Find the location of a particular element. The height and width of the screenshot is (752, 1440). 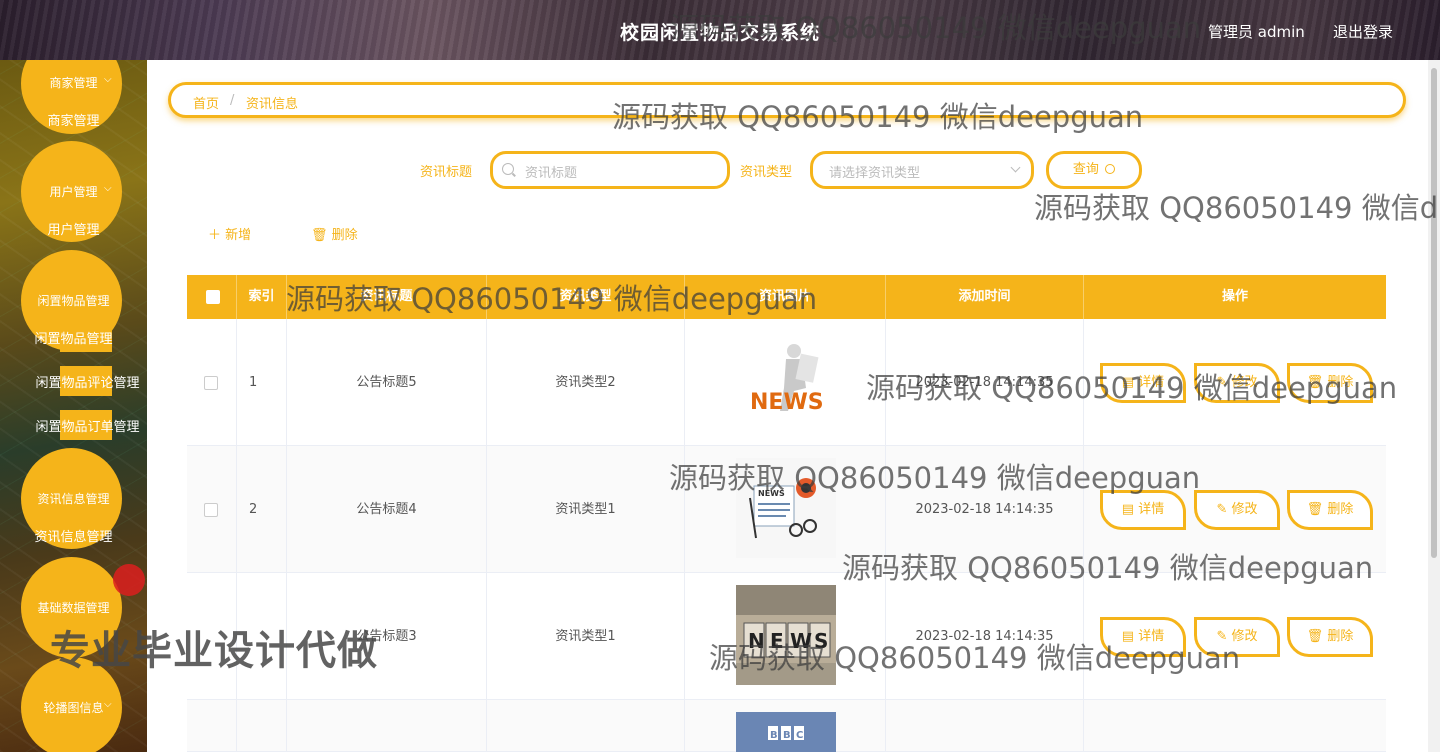

row-index is located at coordinates (262, 726).